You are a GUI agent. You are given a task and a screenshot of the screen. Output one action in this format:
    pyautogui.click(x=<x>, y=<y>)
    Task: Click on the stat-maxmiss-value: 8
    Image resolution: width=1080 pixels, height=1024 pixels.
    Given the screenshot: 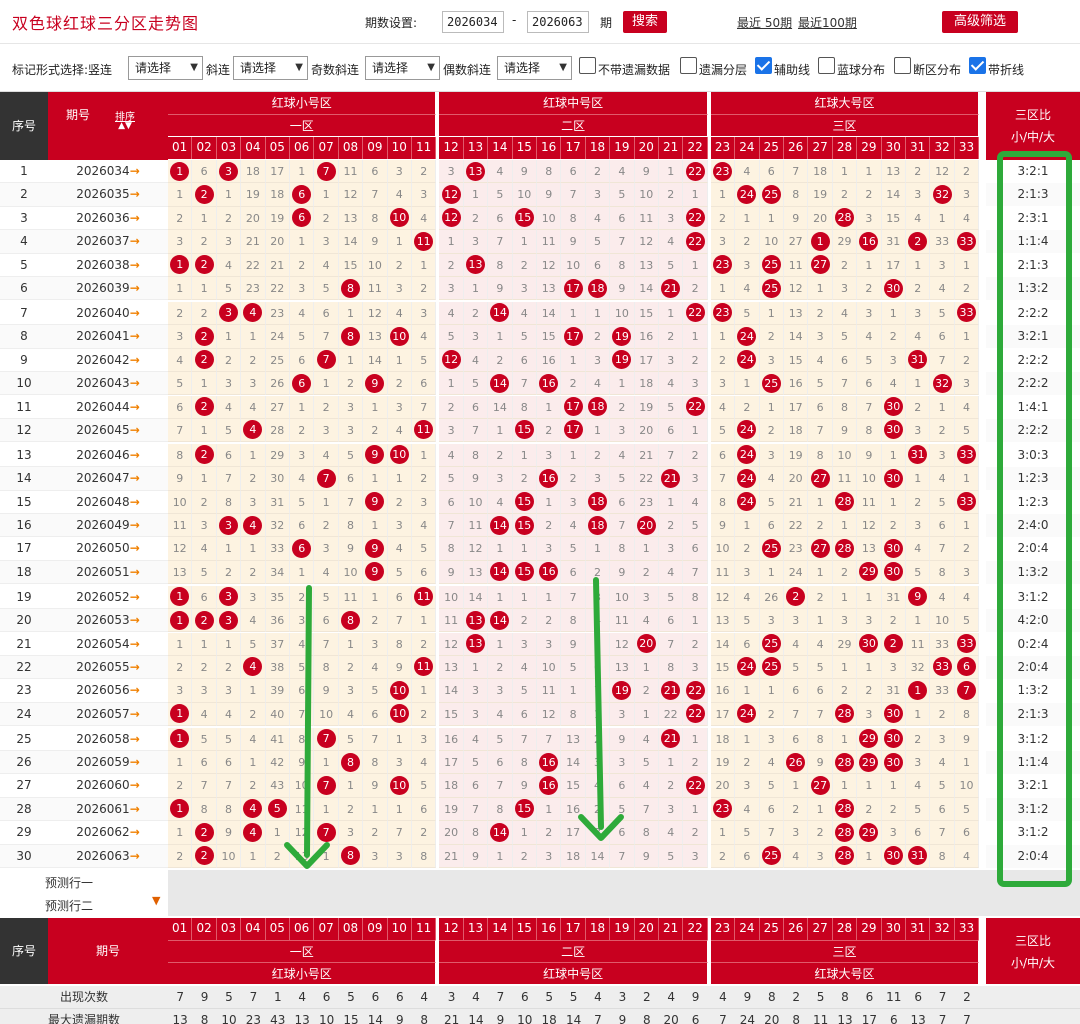 What is the action you would take?
    pyautogui.click(x=424, y=1018)
    